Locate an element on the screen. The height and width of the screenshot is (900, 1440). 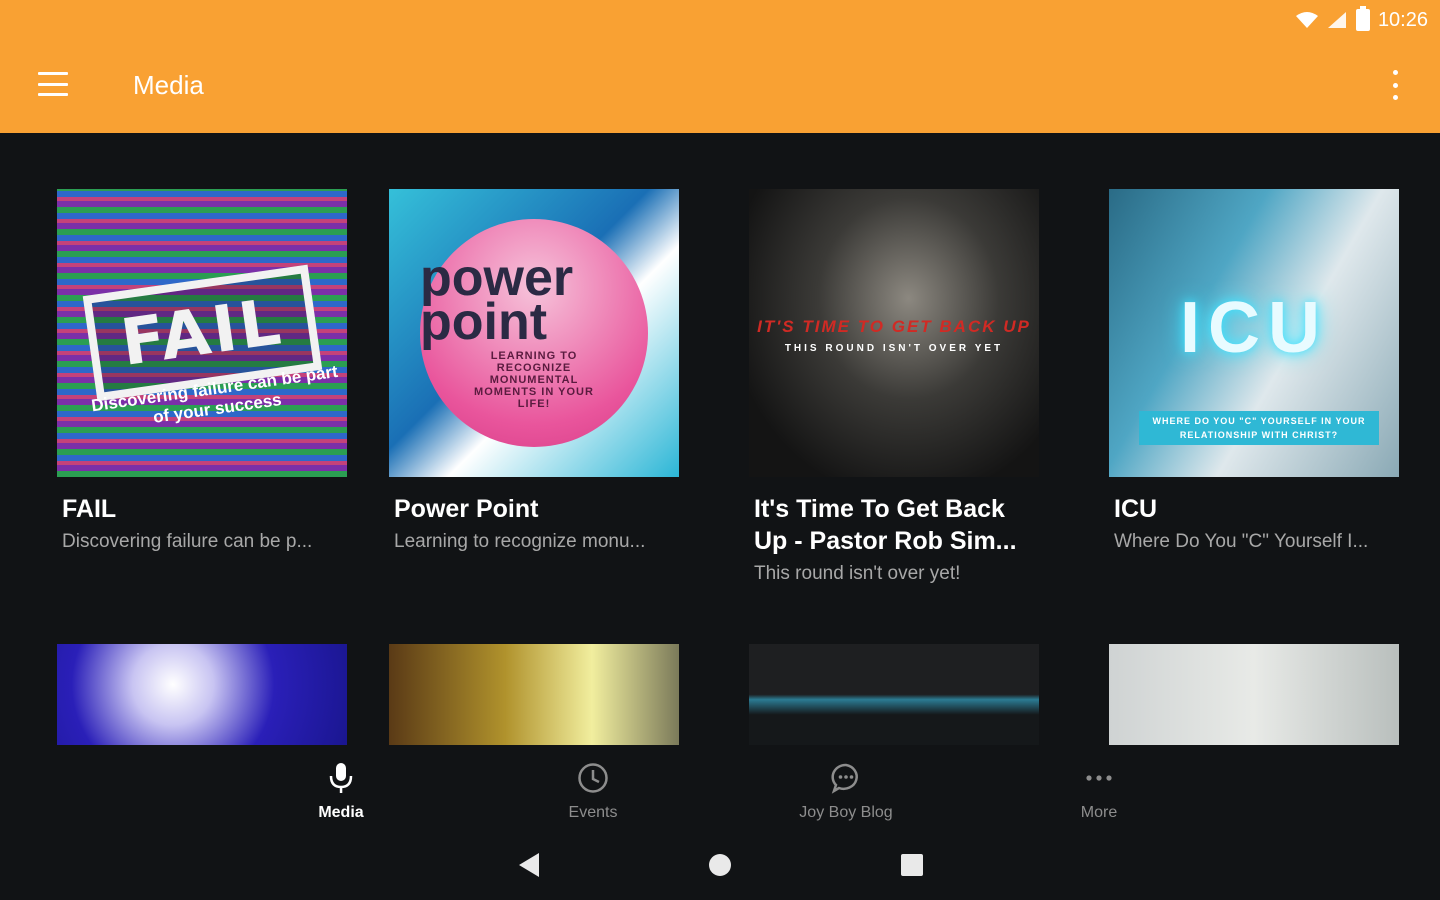
nav-media: Media is located at coordinates (341, 790).